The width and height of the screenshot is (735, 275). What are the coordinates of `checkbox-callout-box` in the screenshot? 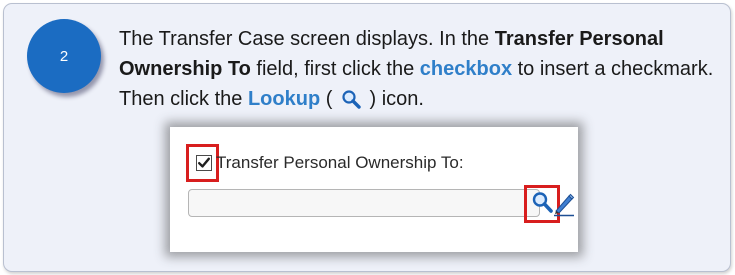 It's located at (202, 163).